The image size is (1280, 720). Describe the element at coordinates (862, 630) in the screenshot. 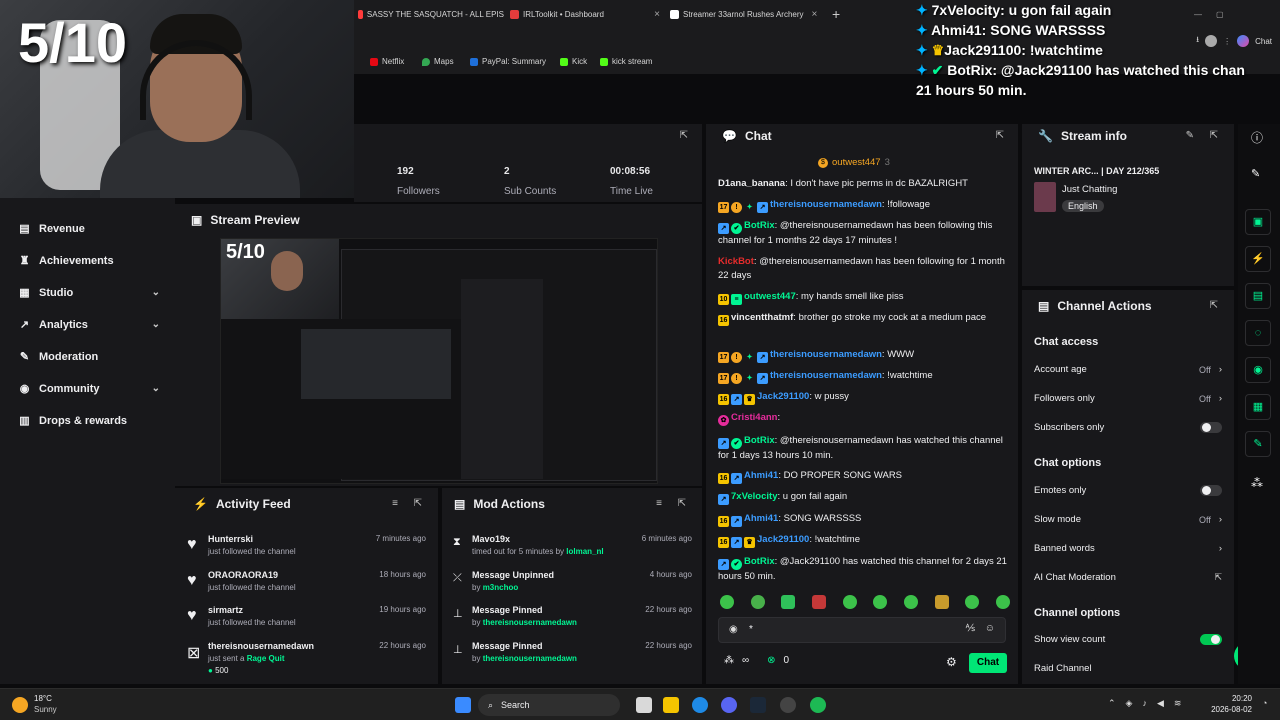

I see `chat-input: ◉ * ⅍ ☺` at that location.